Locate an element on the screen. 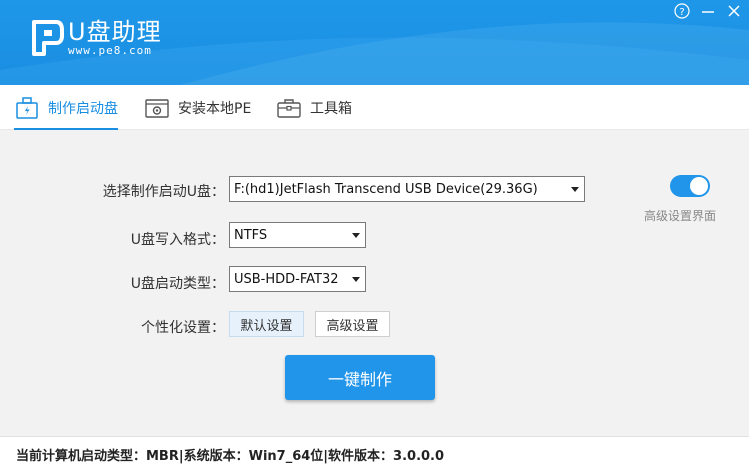 This screenshot has height=471, width=749. close-button is located at coordinates (734, 11).